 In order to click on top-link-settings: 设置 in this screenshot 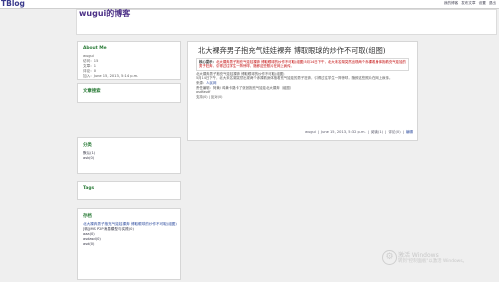, I will do `click(482, 3)`.